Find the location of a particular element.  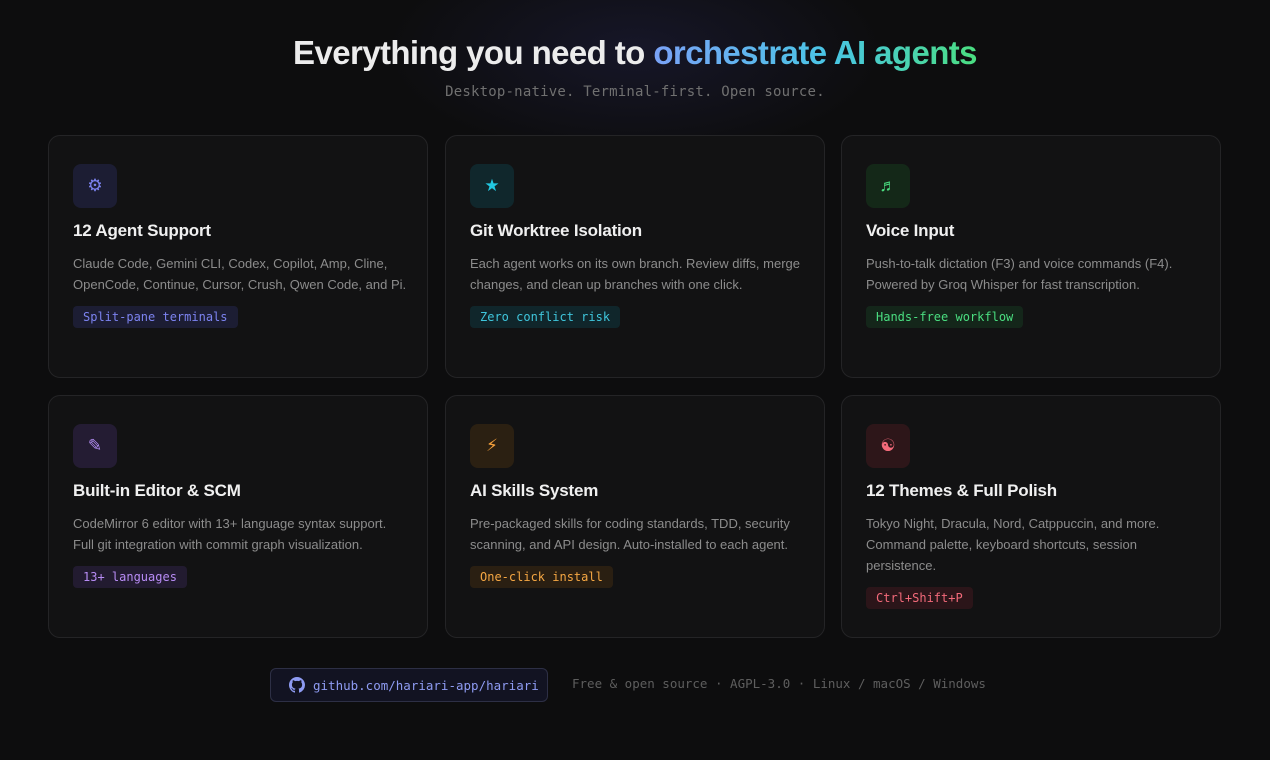

github-icon is located at coordinates (297, 685).